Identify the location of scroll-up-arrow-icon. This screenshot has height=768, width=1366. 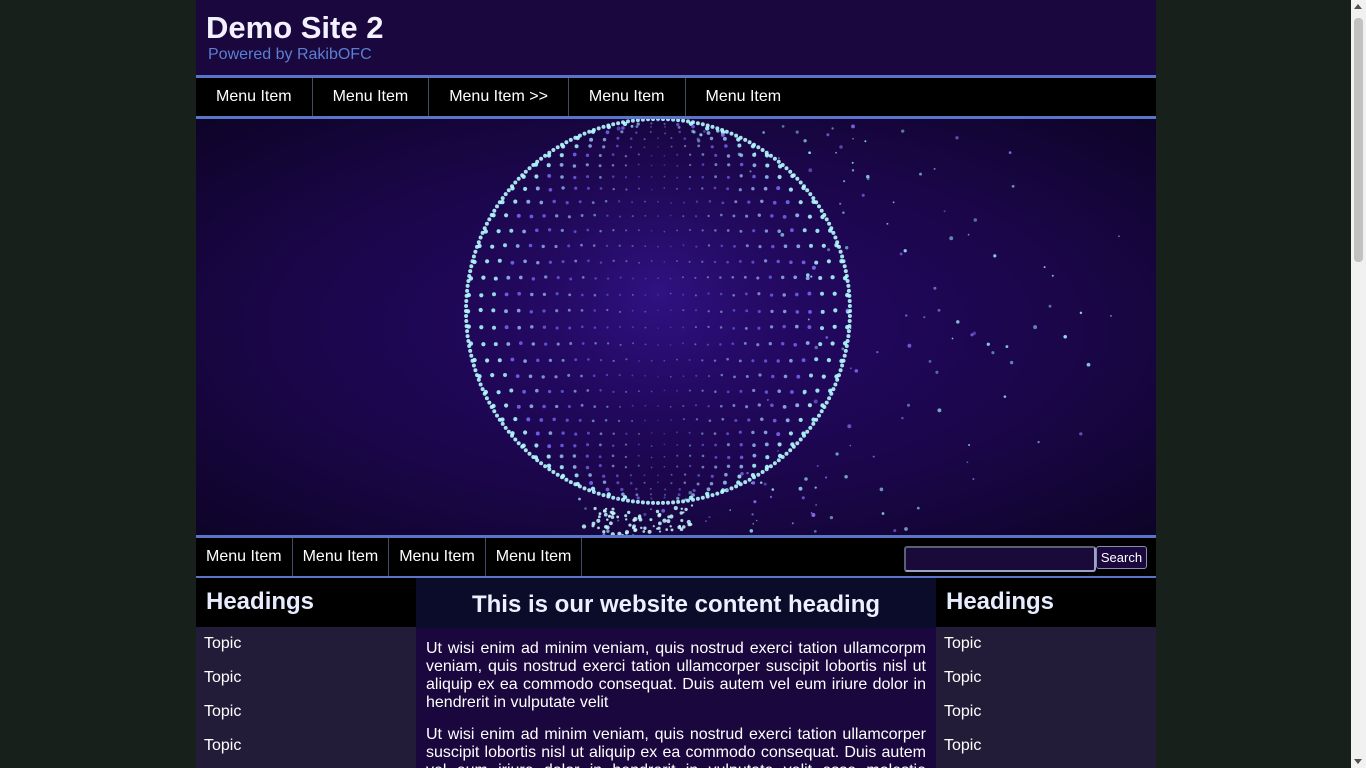
(1358, 6).